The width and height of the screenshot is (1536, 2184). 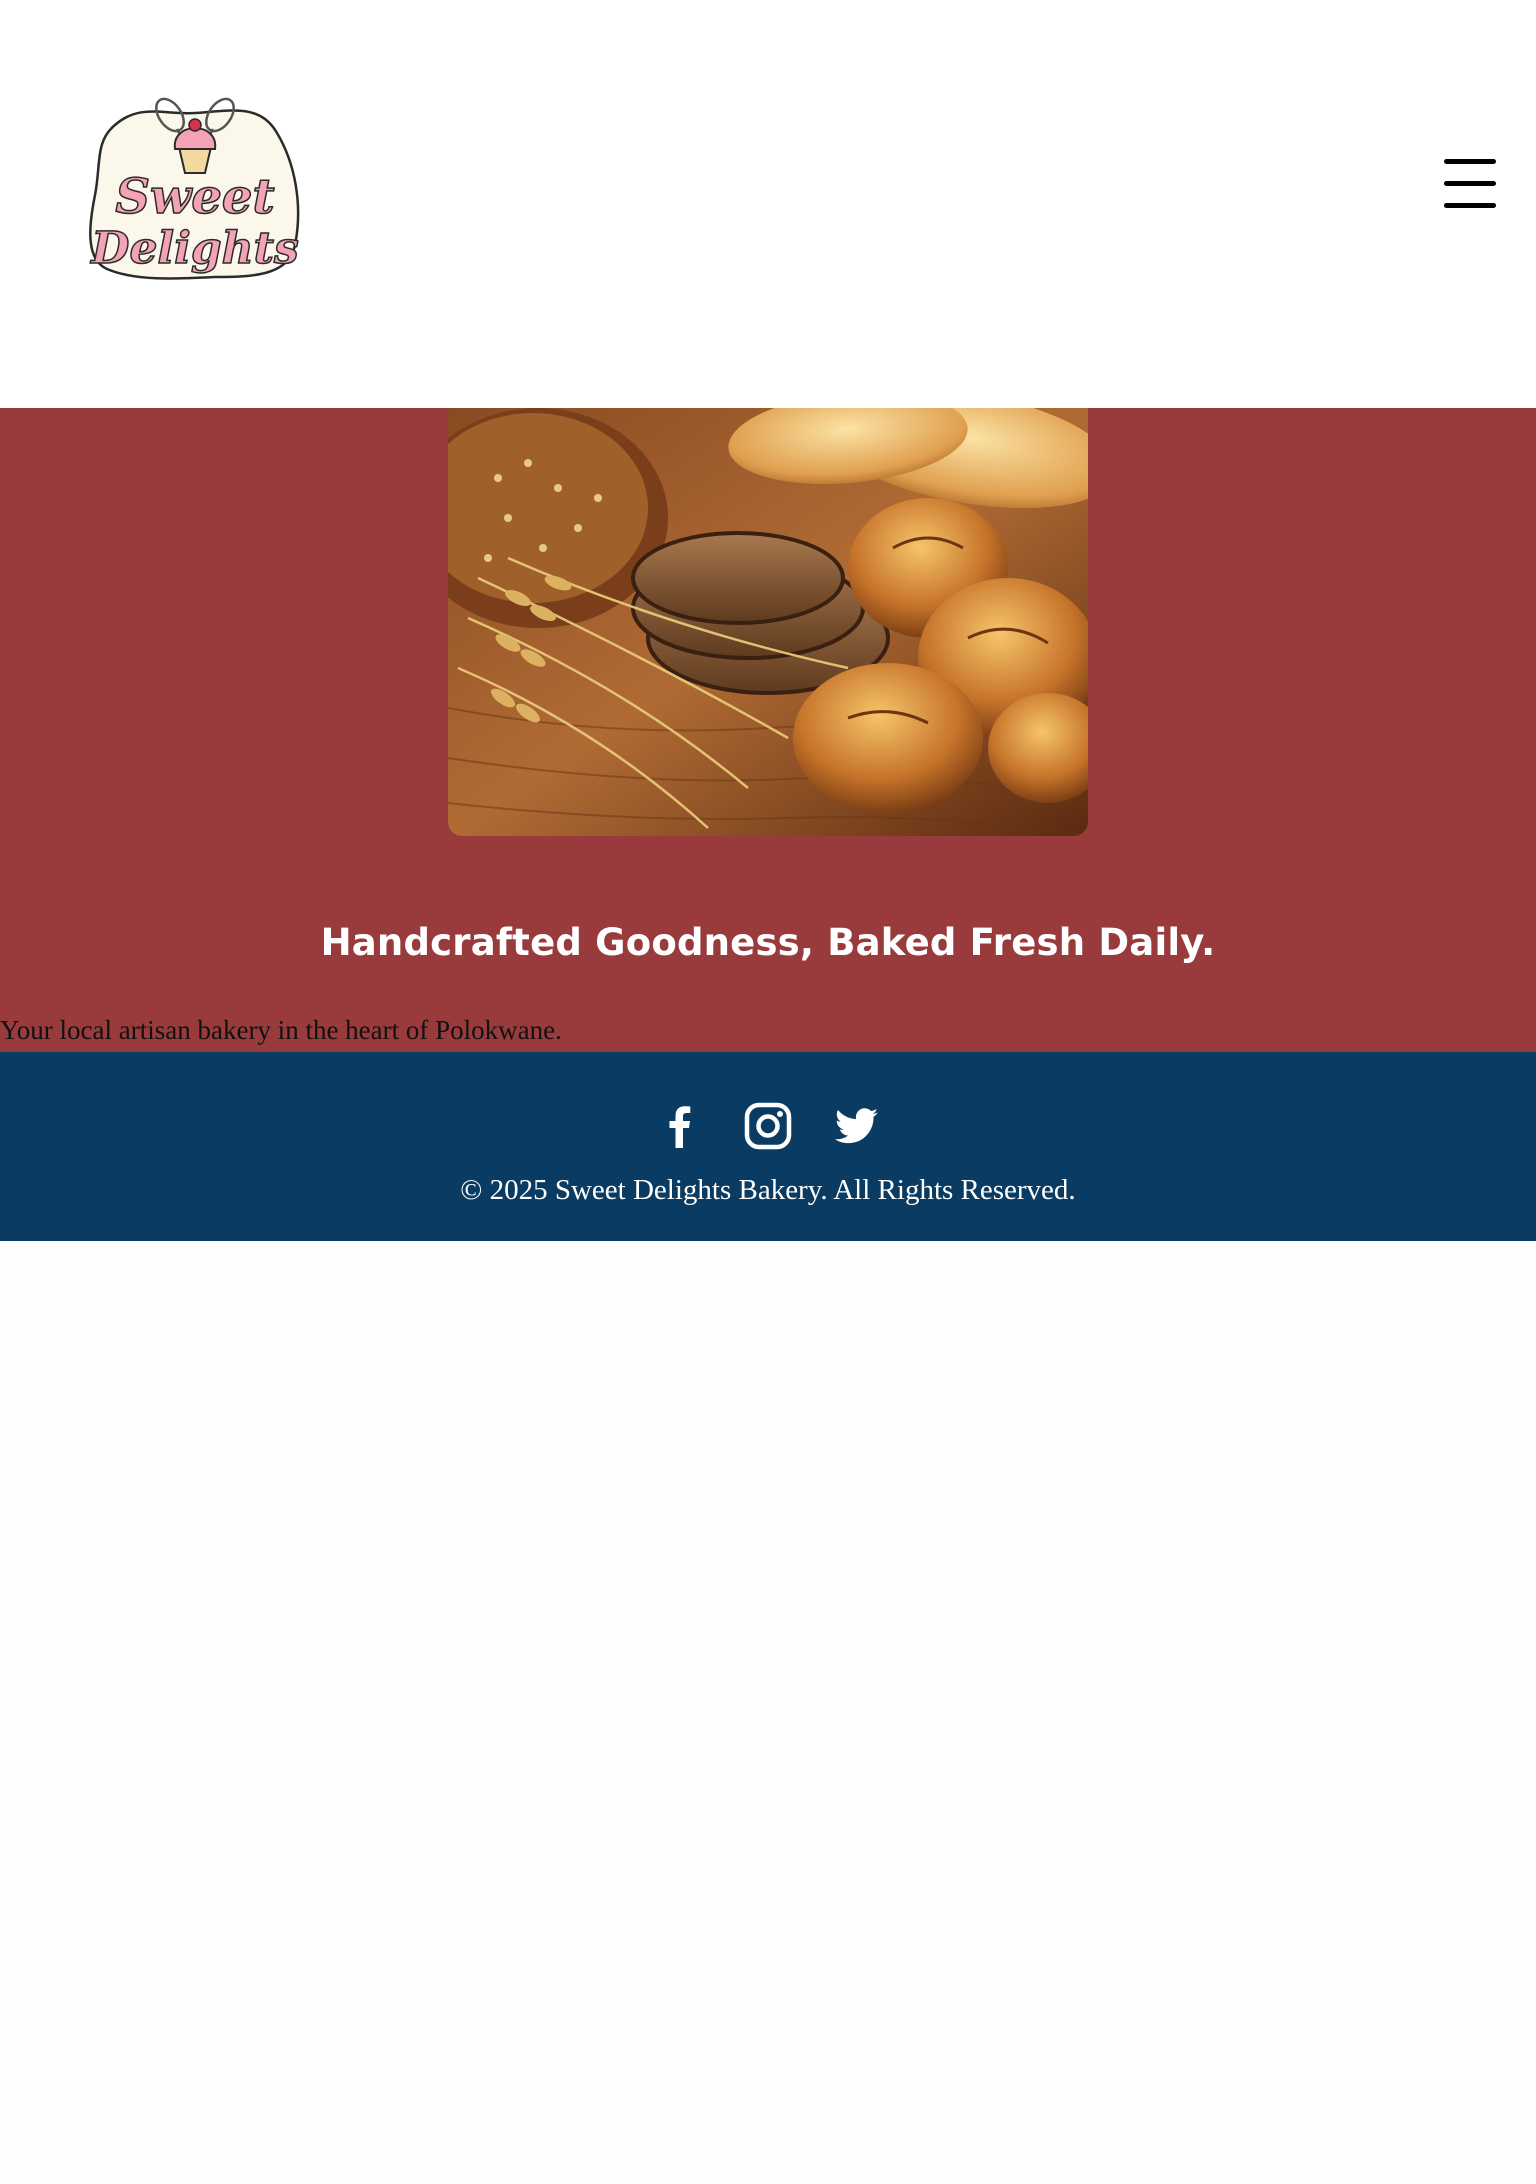 What do you see at coordinates (856, 1126) in the screenshot?
I see `twitter-icon` at bounding box center [856, 1126].